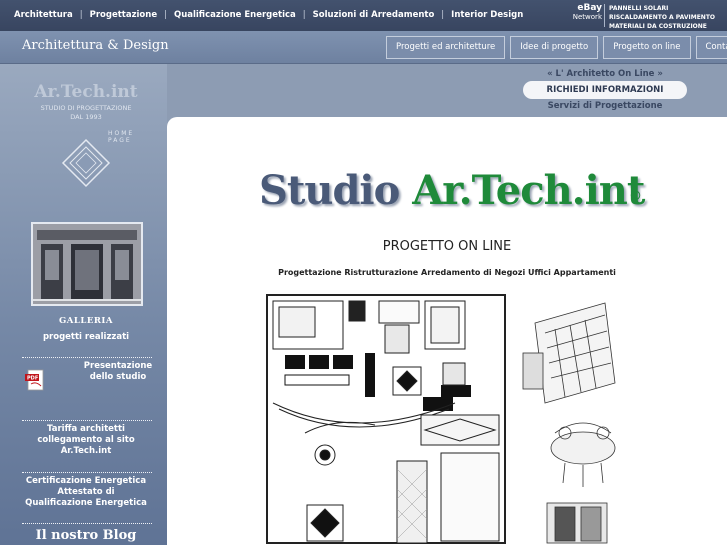  I want to click on home-page-label: HOME PAGE, so click(121, 137).